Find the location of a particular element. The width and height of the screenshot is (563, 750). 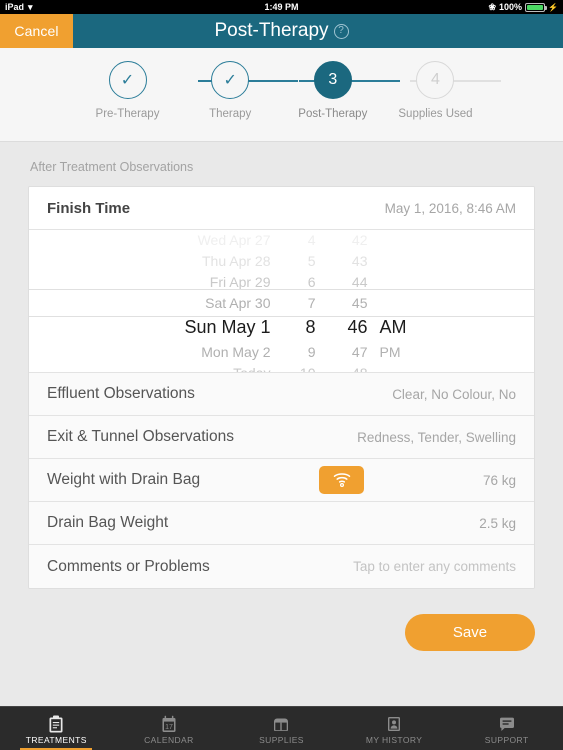

tab-label-calendar: CALENDAR is located at coordinates (169, 739).